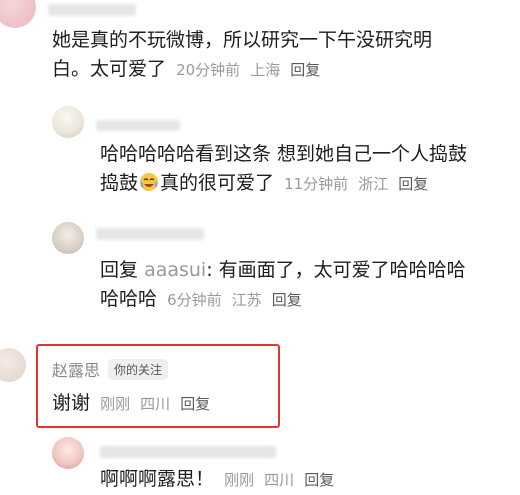  Describe the element at coordinates (149, 182) in the screenshot. I see `crying-laughing-face-icon` at that location.